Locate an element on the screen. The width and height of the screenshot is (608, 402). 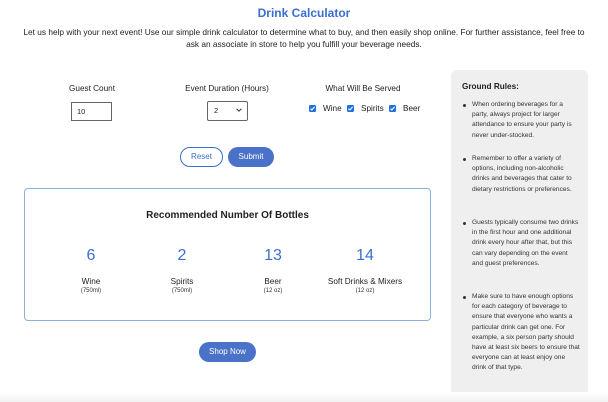
result-spirits: 2 Spirits (750ml) is located at coordinates (182, 269).